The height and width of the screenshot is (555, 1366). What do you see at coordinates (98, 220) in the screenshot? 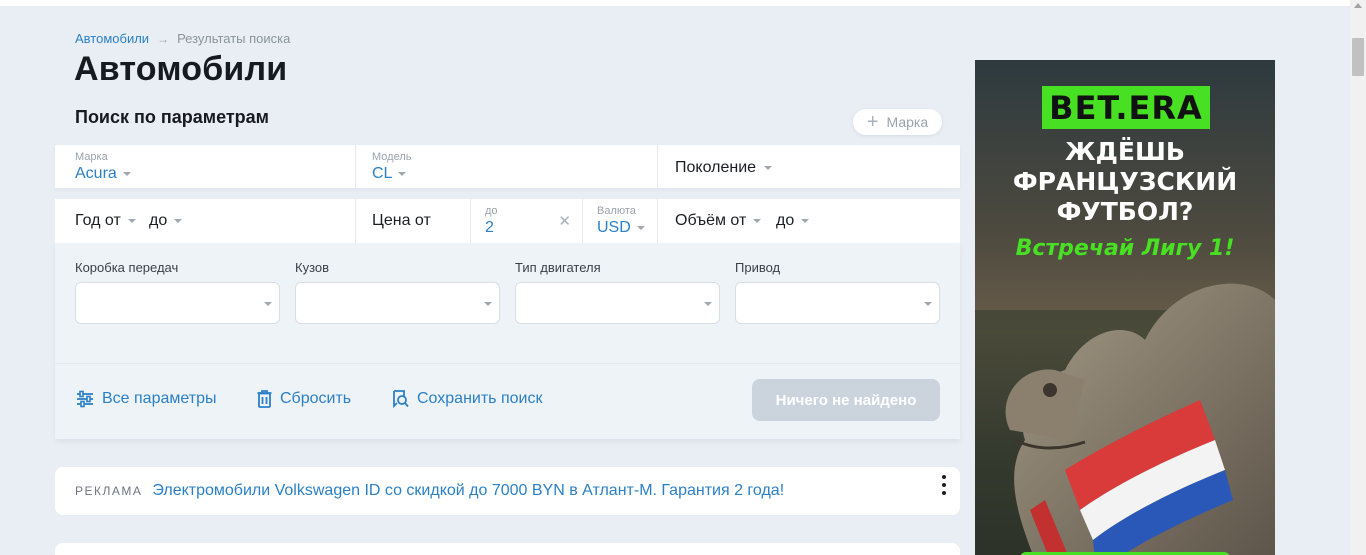
I see `year-from-label: Год от` at bounding box center [98, 220].